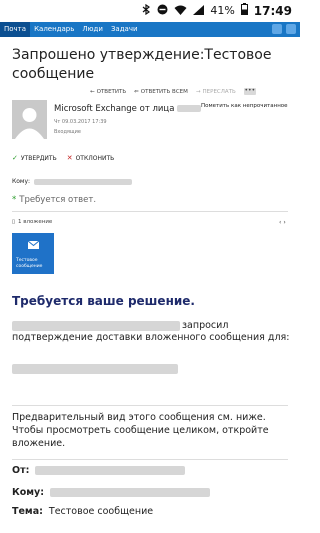 This screenshot has width=320, height=533. Describe the element at coordinates (95, 369) in the screenshot. I see `redacted-recipient-address` at that location.